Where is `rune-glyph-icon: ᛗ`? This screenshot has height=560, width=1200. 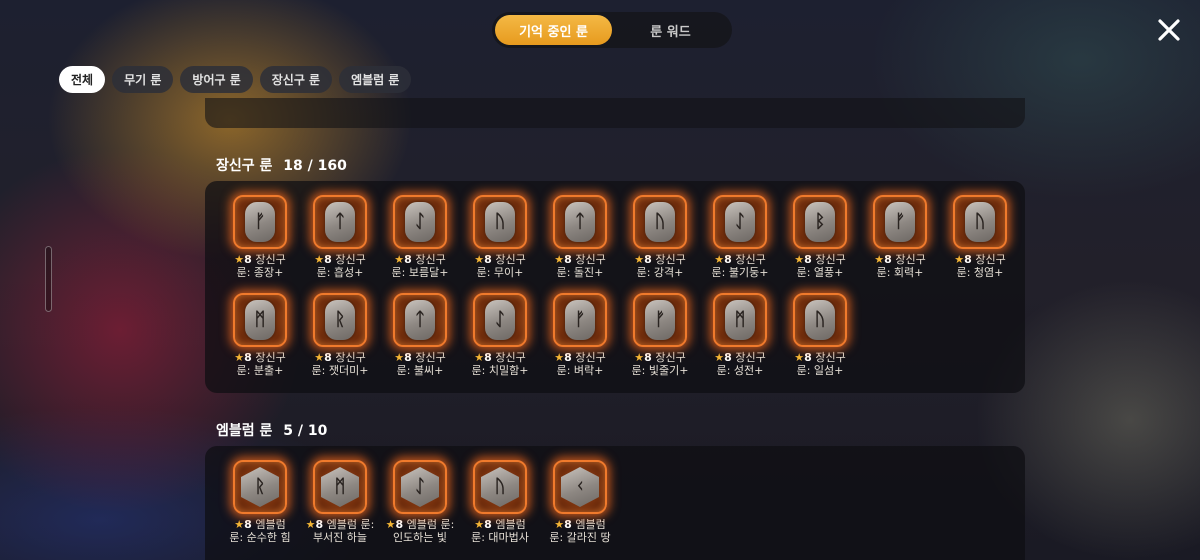
rune-glyph-icon: ᛗ is located at coordinates (260, 319).